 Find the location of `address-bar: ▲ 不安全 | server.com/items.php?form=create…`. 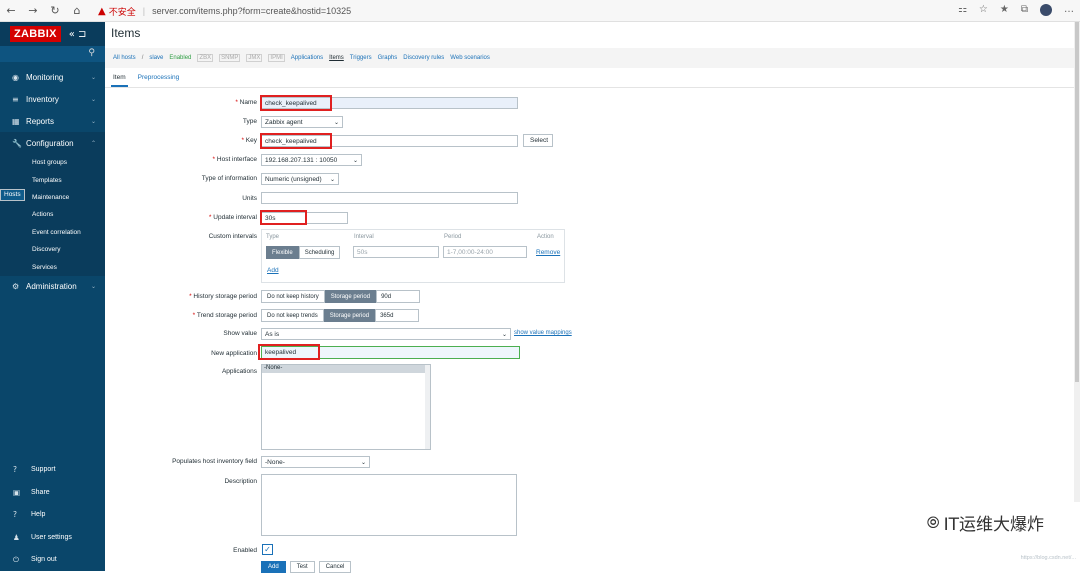

address-bar: ▲ 不安全 | server.com/items.php?form=create… is located at coordinates (438, 11).